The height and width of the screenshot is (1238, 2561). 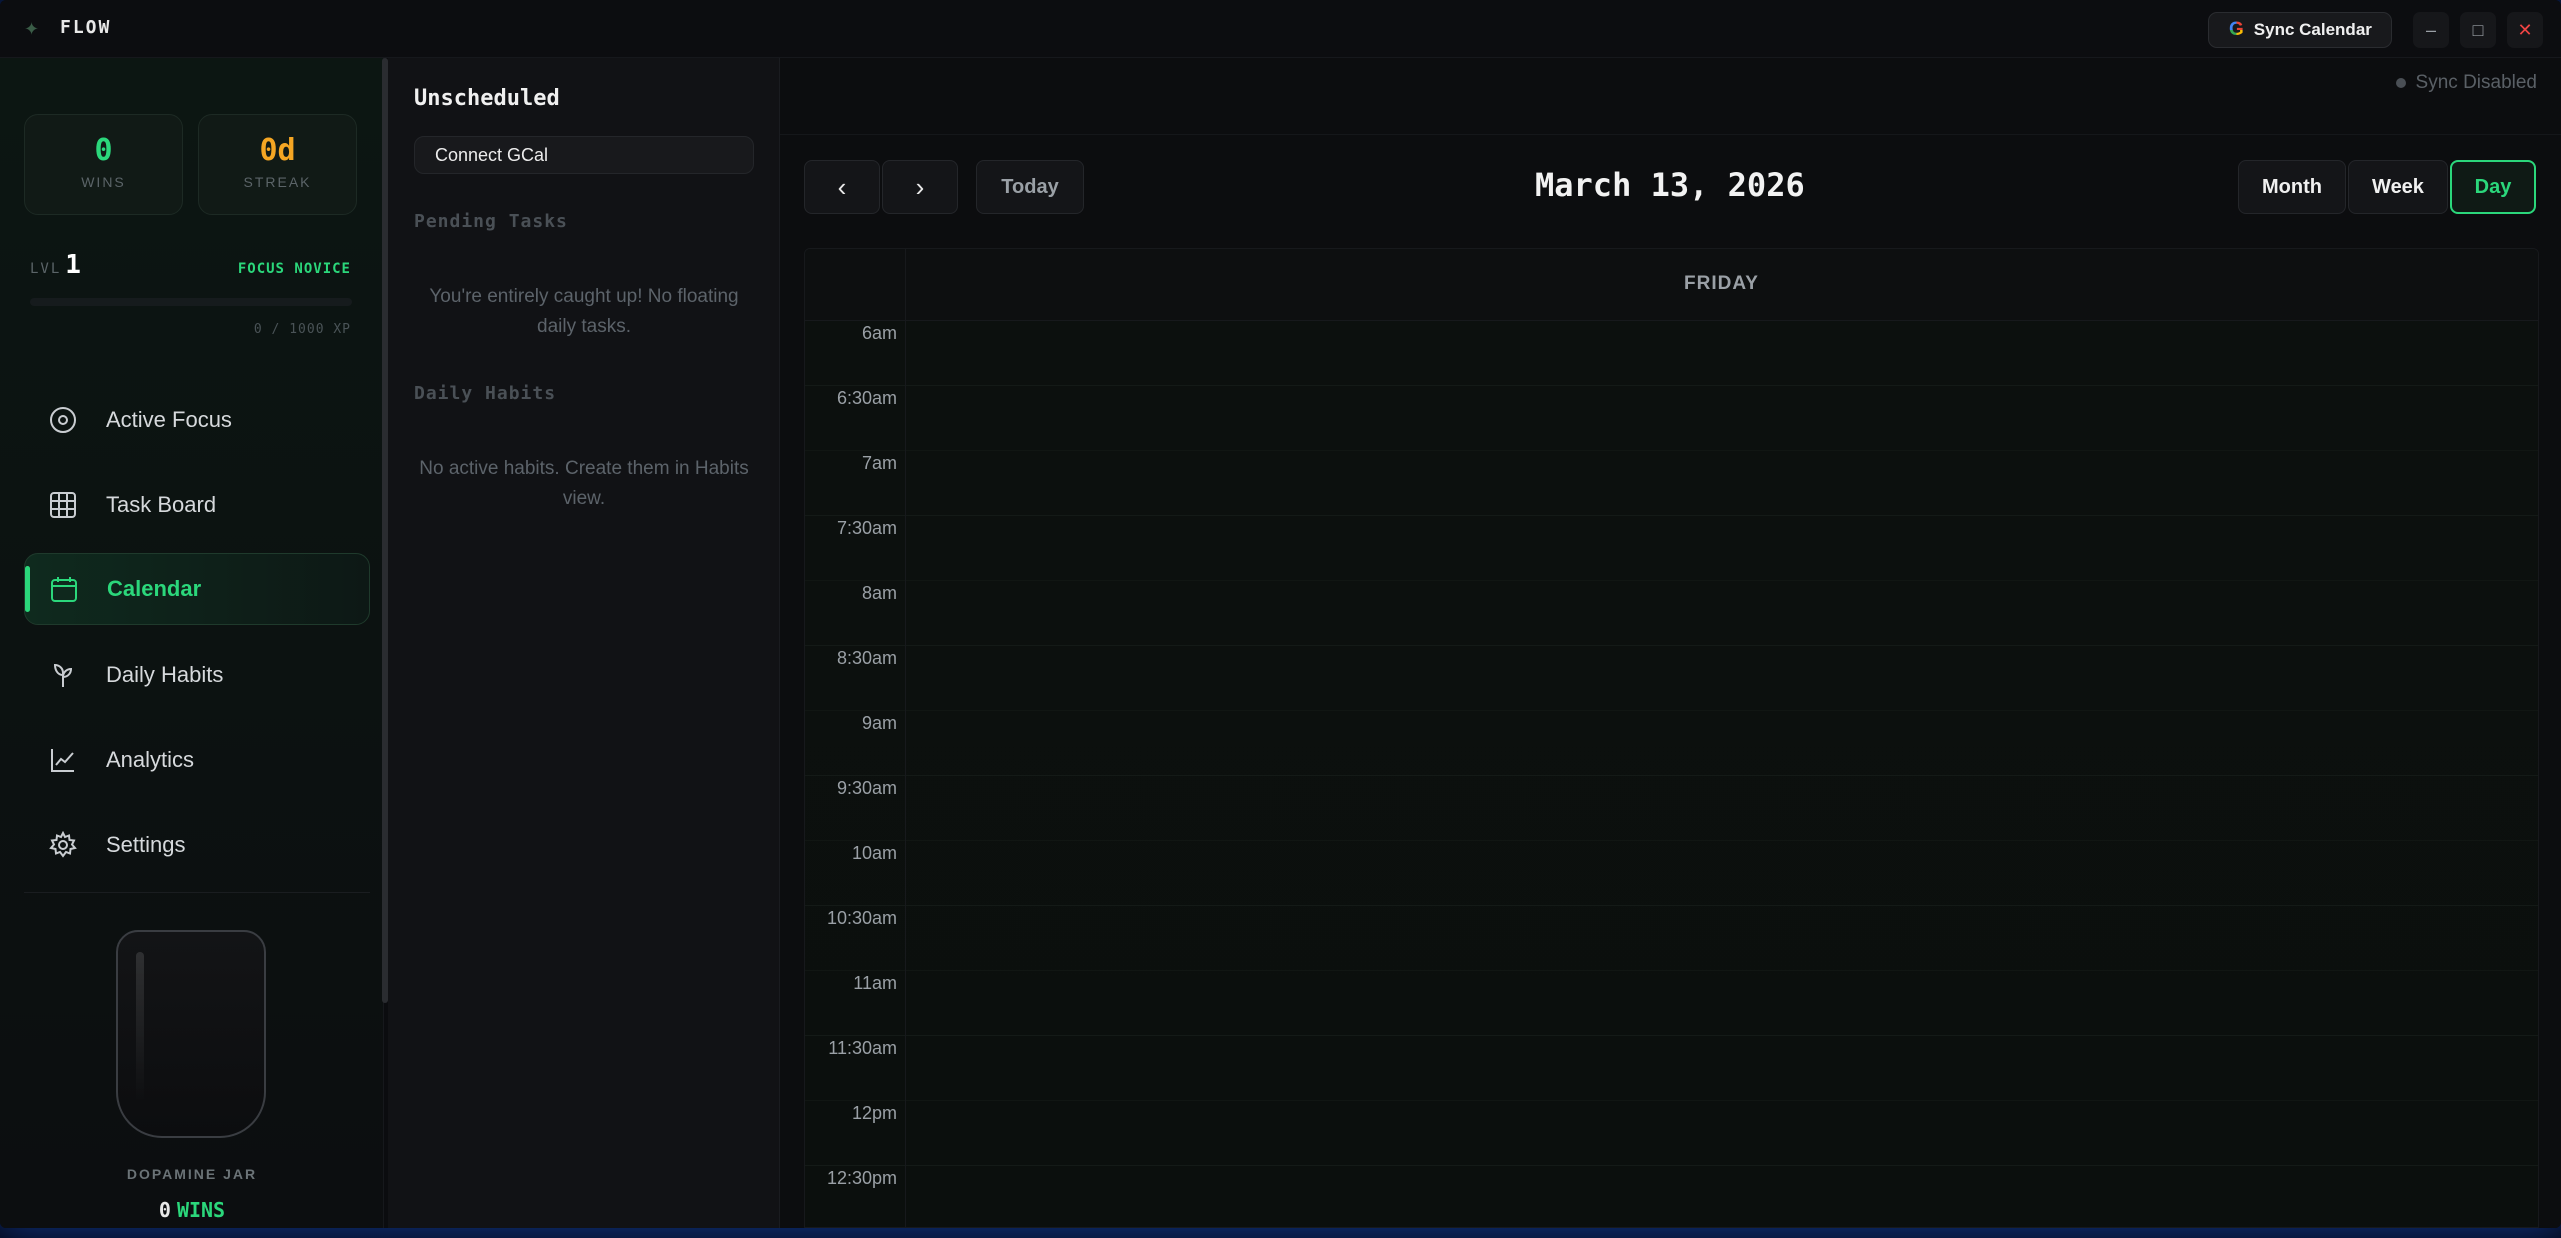 What do you see at coordinates (861, 918) in the screenshot?
I see `time-label: 10:30am` at bounding box center [861, 918].